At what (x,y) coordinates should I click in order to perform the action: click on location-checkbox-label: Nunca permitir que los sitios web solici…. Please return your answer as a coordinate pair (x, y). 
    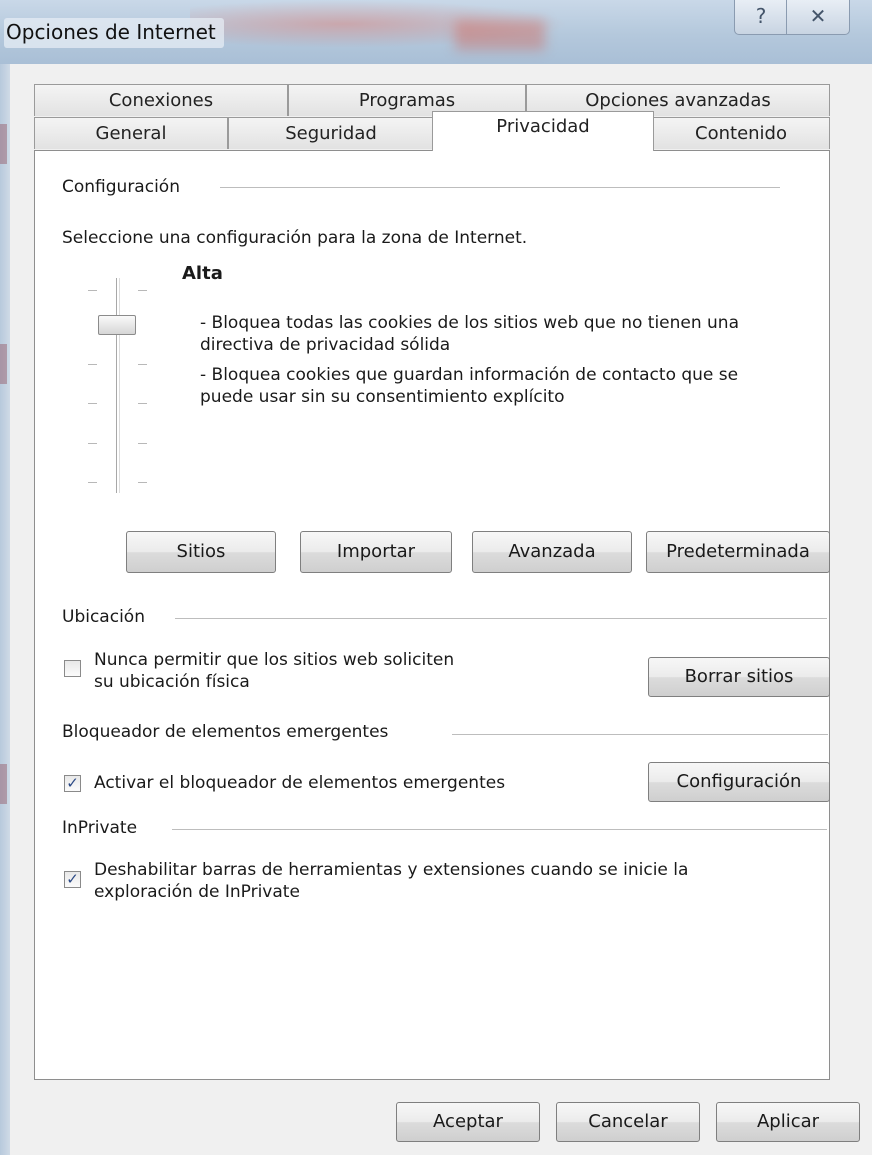
    Looking at the image, I should click on (274, 660).